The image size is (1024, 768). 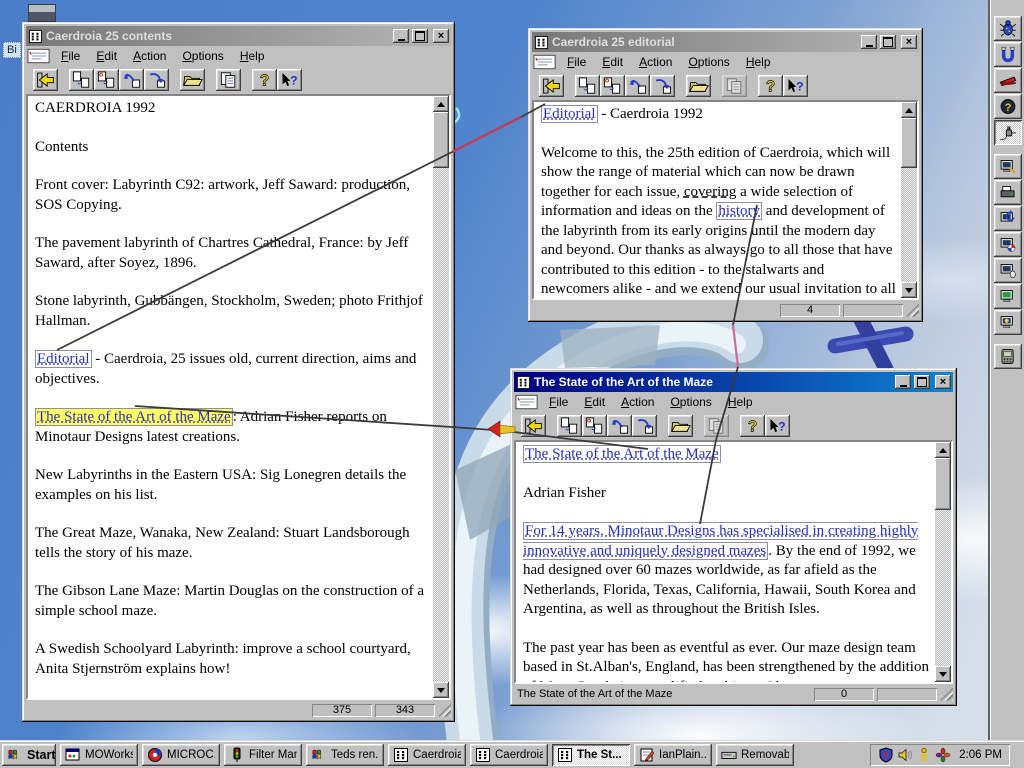 I want to click on titlebar: Caerdroia 25 contents ×, so click(x=238, y=36).